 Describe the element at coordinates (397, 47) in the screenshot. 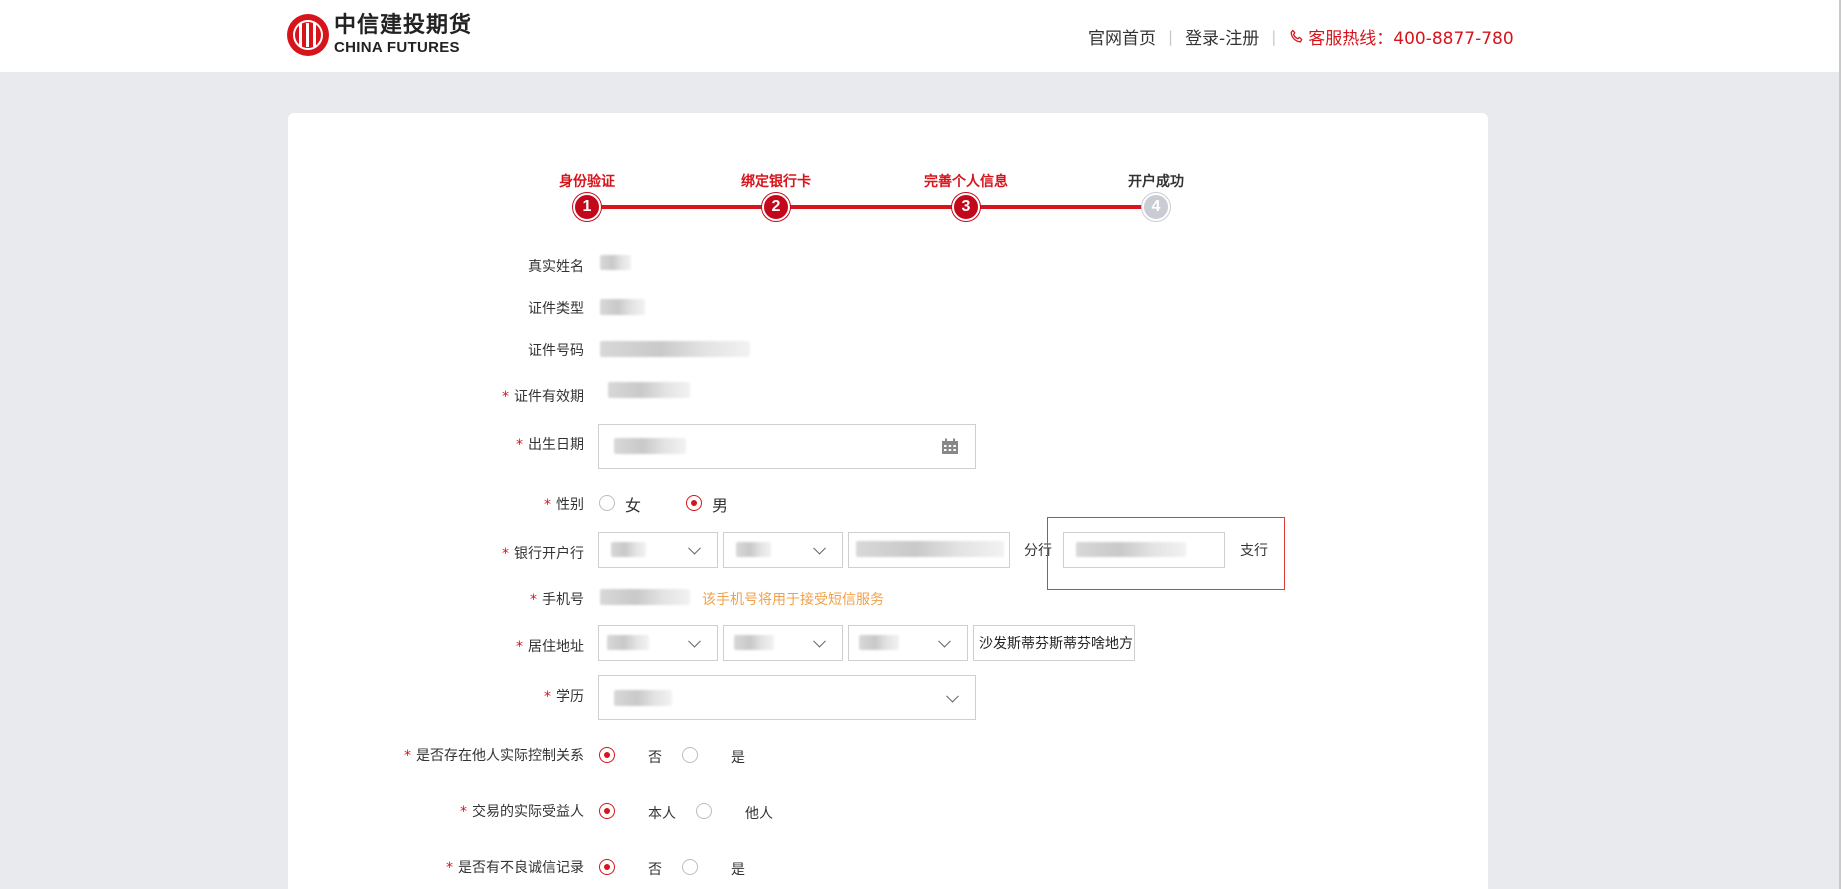

I see `logo-english-name: CHINA FUTURES` at that location.